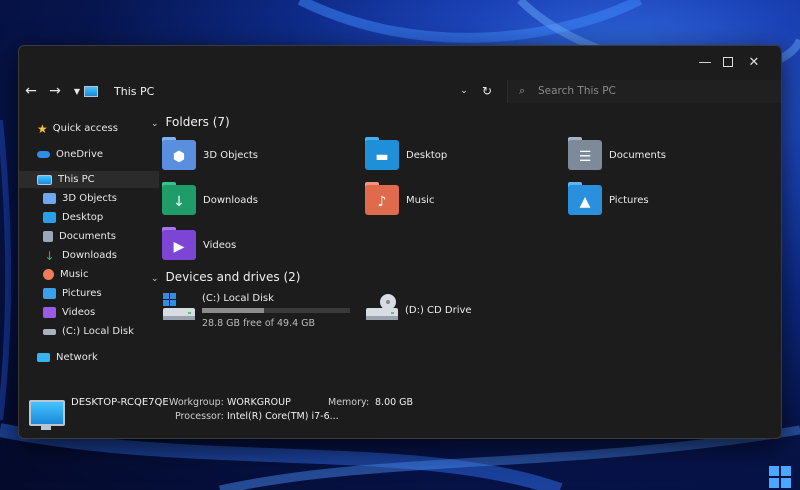 This screenshot has width=800, height=490. Describe the element at coordinates (522, 90) in the screenshot. I see `search-icon: ⌕` at that location.